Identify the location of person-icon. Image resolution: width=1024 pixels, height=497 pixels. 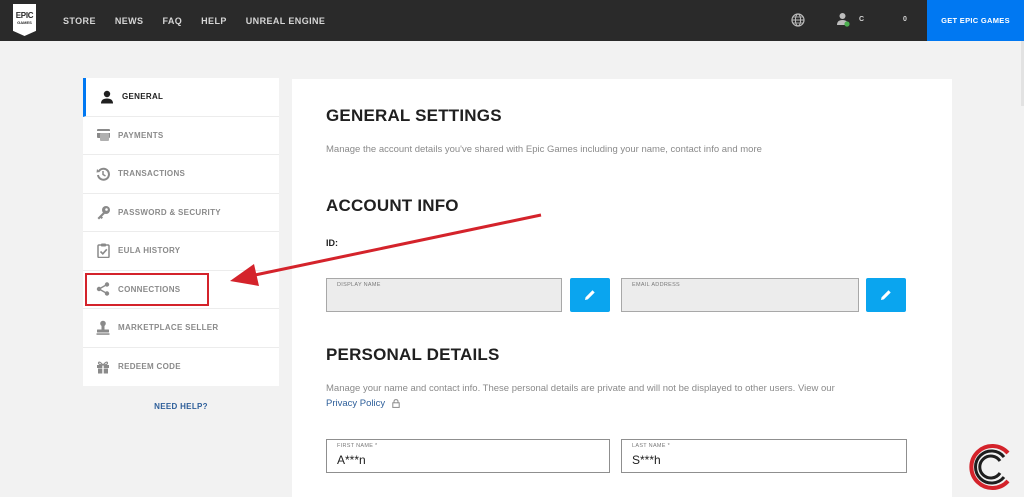
(107, 97).